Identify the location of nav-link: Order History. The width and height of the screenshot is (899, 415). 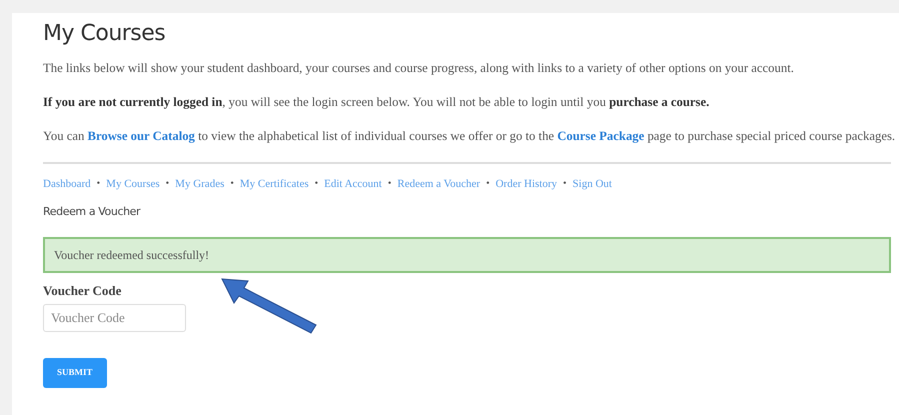
(526, 184).